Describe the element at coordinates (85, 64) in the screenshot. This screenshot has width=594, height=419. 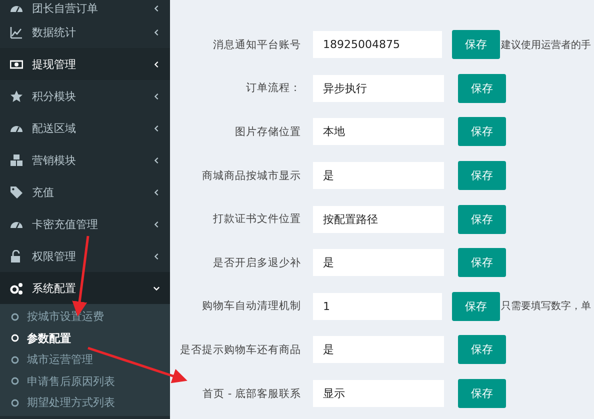
I see `sidebar-item: 提现管理` at that location.